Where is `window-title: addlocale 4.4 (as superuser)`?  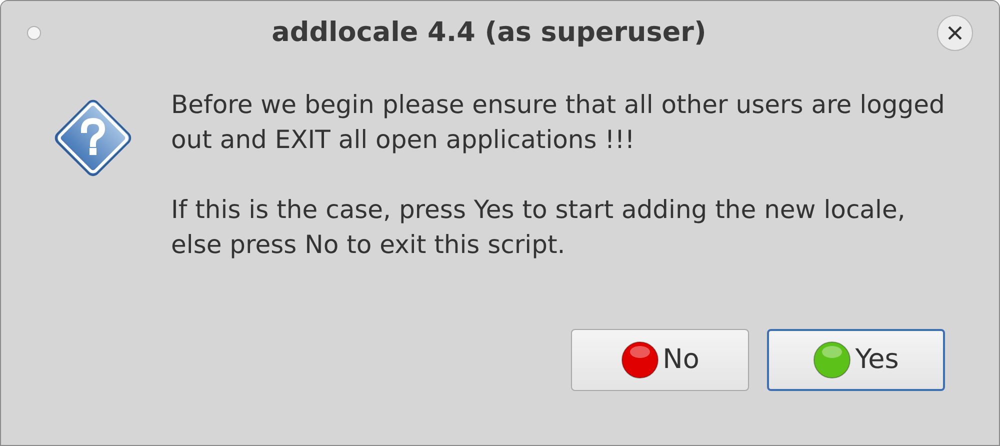
window-title: addlocale 4.4 (as superuser) is located at coordinates (489, 33).